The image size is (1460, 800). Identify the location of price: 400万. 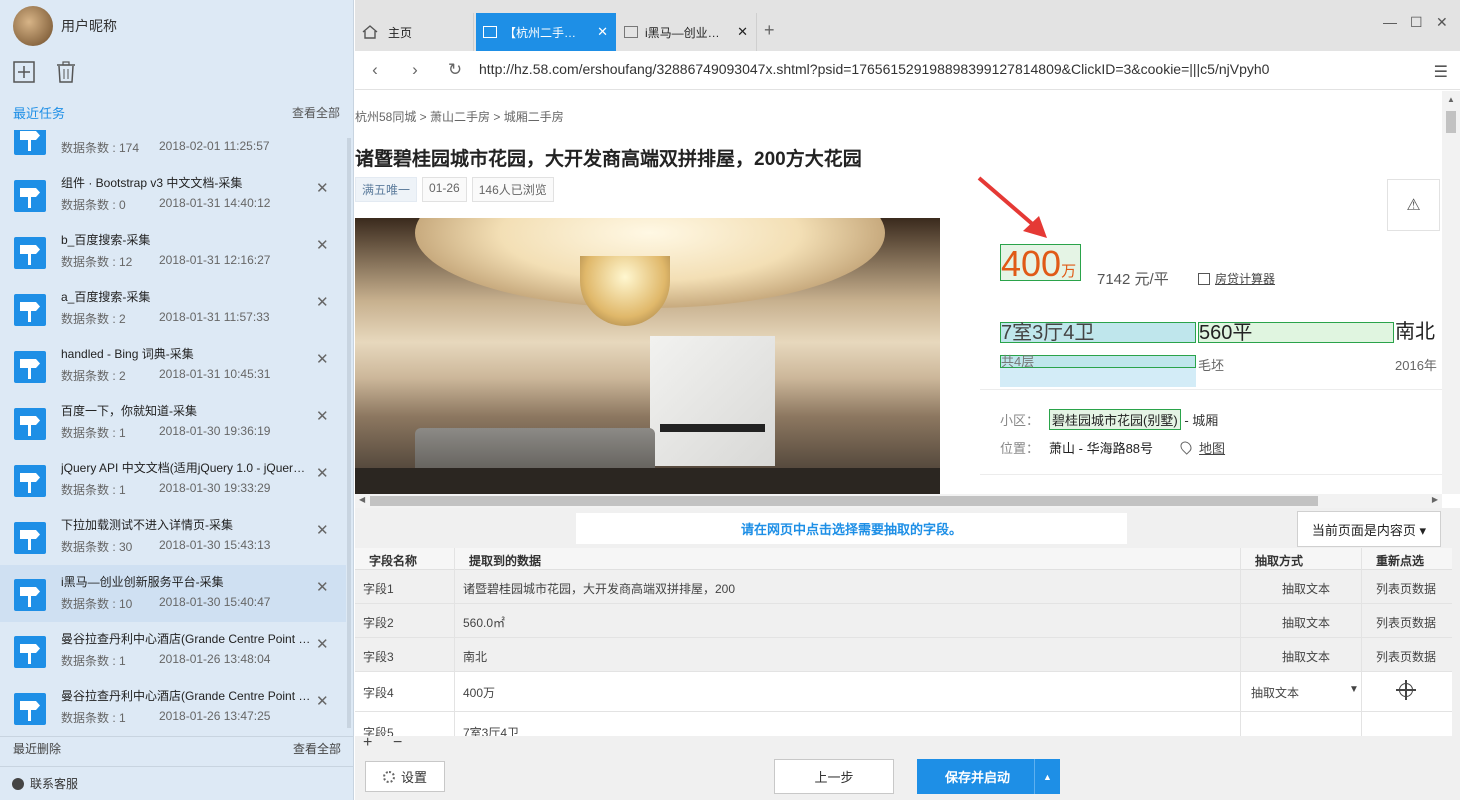
(1040, 263).